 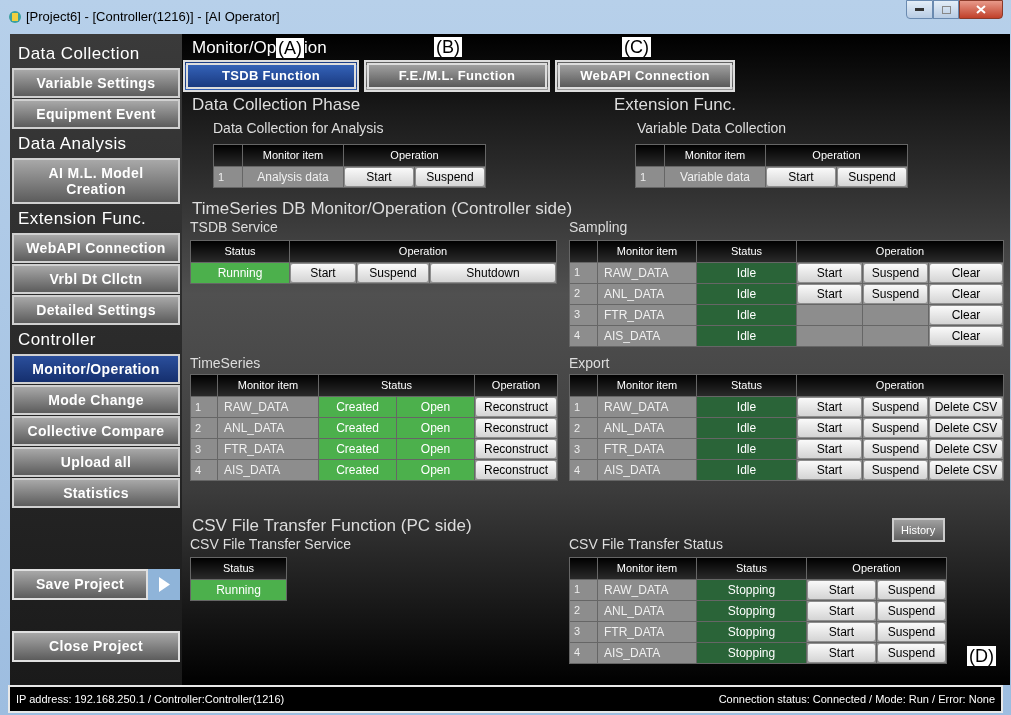 What do you see at coordinates (240, 272) in the screenshot?
I see `status-cell: Running` at bounding box center [240, 272].